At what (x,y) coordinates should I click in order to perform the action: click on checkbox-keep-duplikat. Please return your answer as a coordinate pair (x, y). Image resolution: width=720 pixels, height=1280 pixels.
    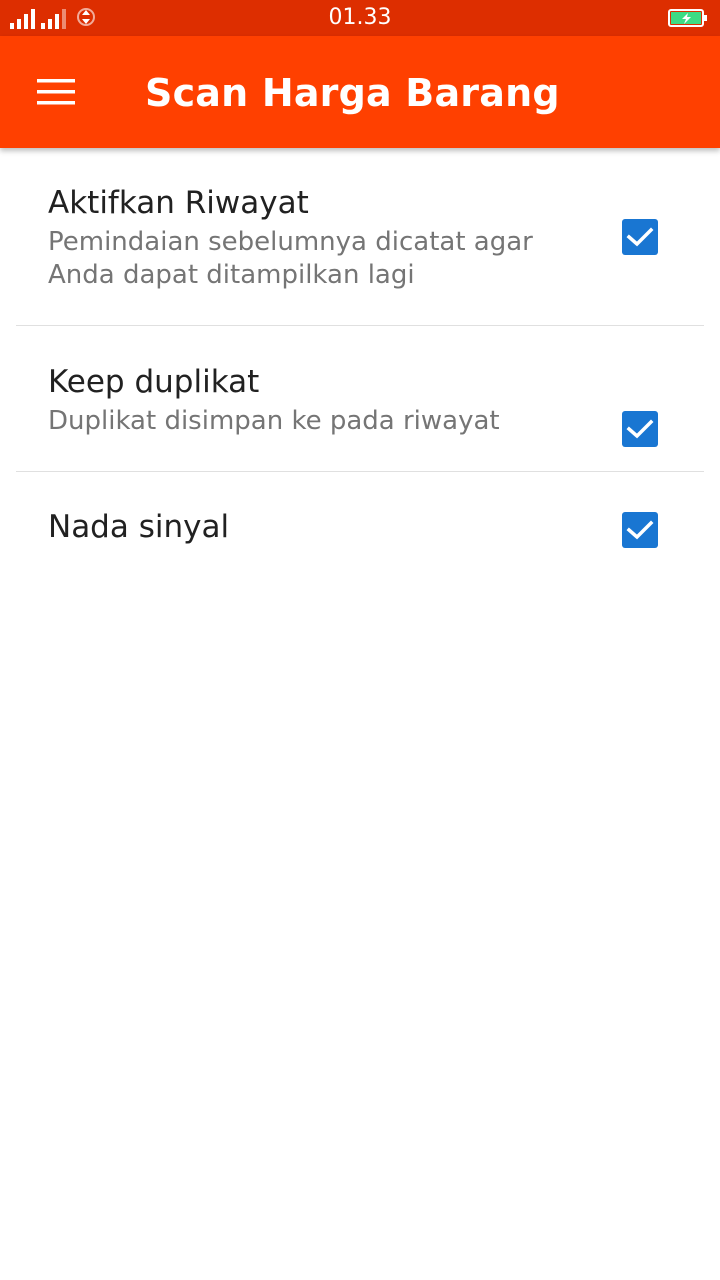
    Looking at the image, I should click on (640, 429).